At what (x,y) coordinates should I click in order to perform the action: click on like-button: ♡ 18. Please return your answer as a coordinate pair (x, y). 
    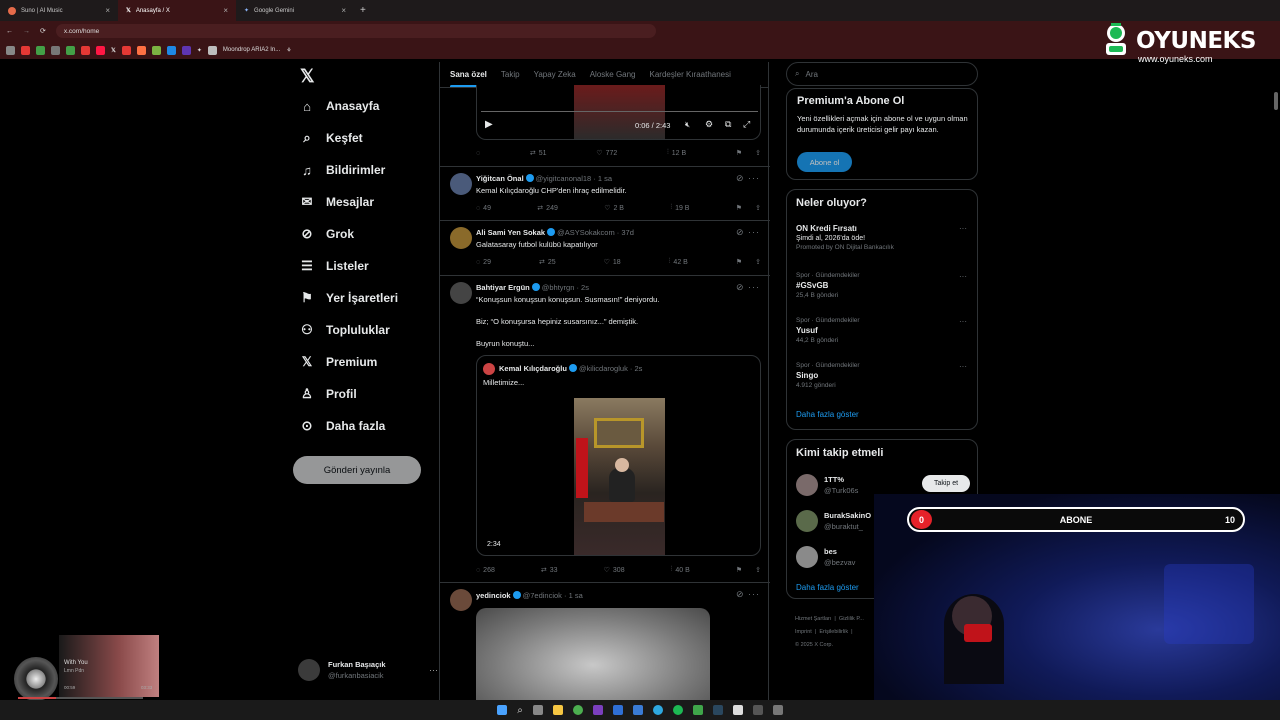
    Looking at the image, I should click on (612, 262).